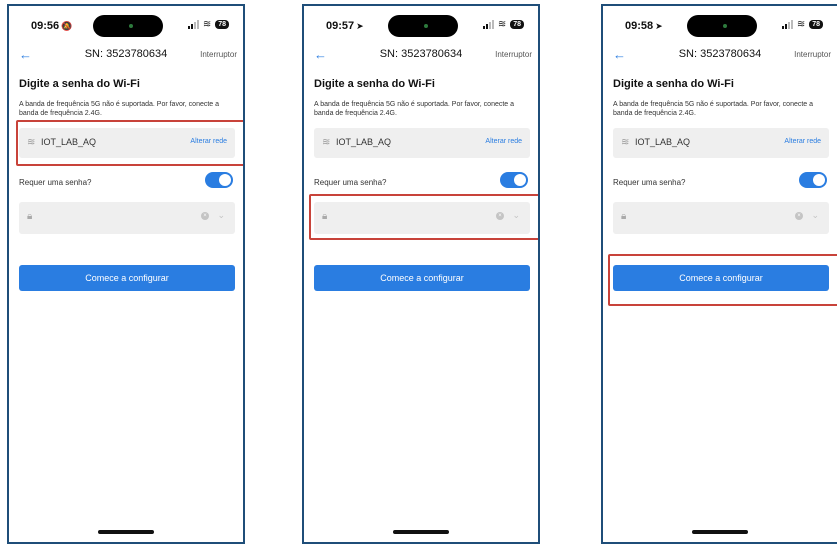  What do you see at coordinates (644, 26) in the screenshot?
I see `status-time: 09:58 ➤` at bounding box center [644, 26].